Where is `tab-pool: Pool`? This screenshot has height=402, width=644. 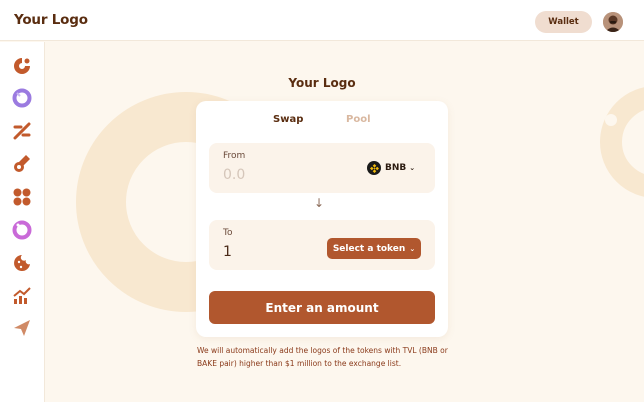
tab-pool: Pool is located at coordinates (358, 119).